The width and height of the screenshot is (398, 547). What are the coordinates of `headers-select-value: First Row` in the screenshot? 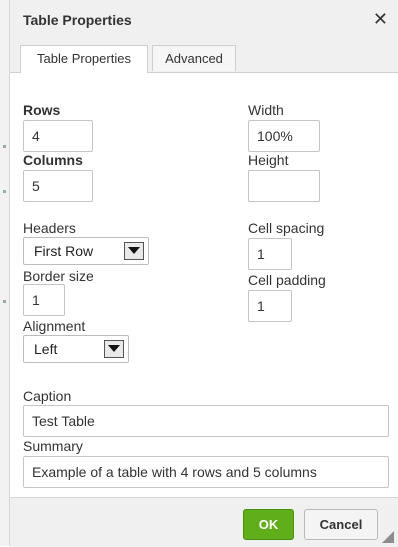 It's located at (64, 251).